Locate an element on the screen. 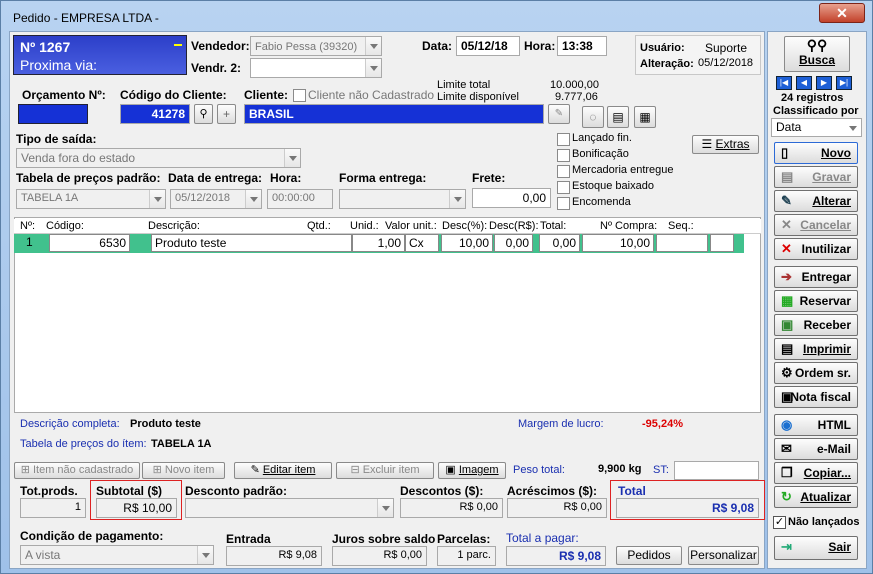 Image resolution: width=873 pixels, height=574 pixels. edit-item-button: ✎ Editar item is located at coordinates (283, 470).